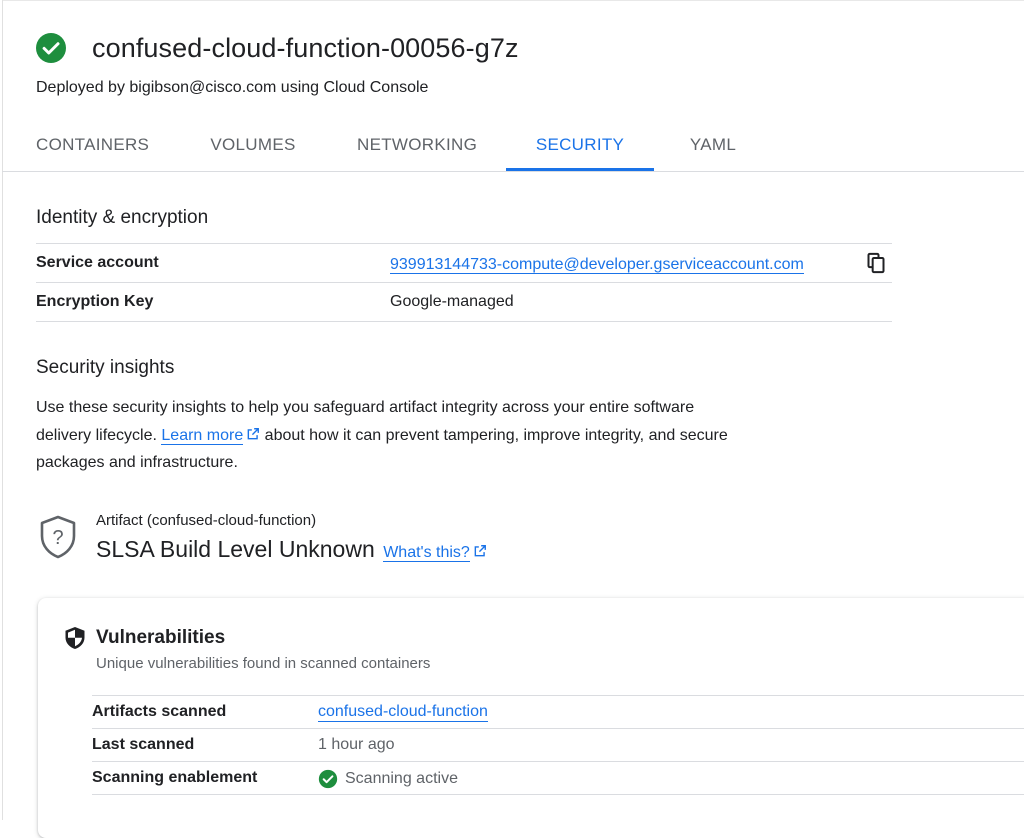 This screenshot has width=1024, height=838. I want to click on tab-containers: CONTAINERS, so click(92, 145).